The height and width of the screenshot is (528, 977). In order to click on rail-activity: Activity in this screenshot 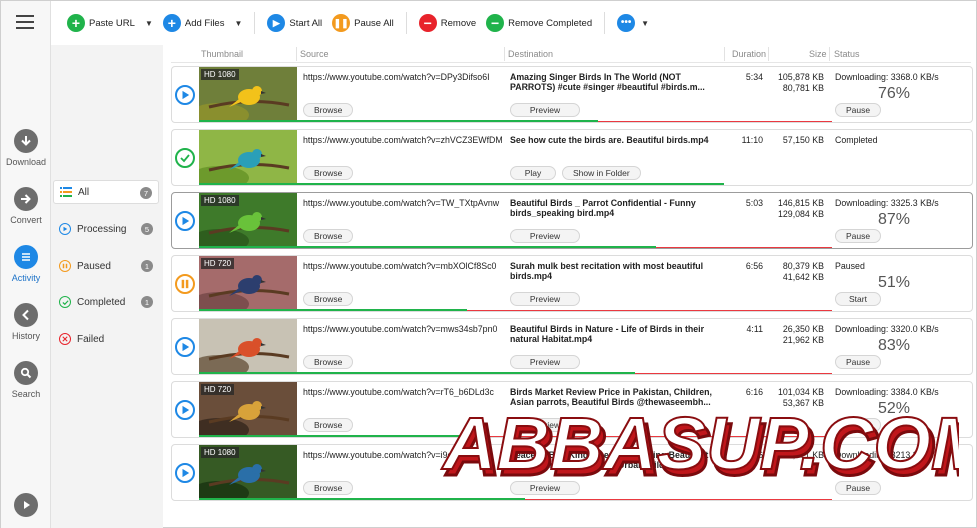, I will do `click(26, 264)`.